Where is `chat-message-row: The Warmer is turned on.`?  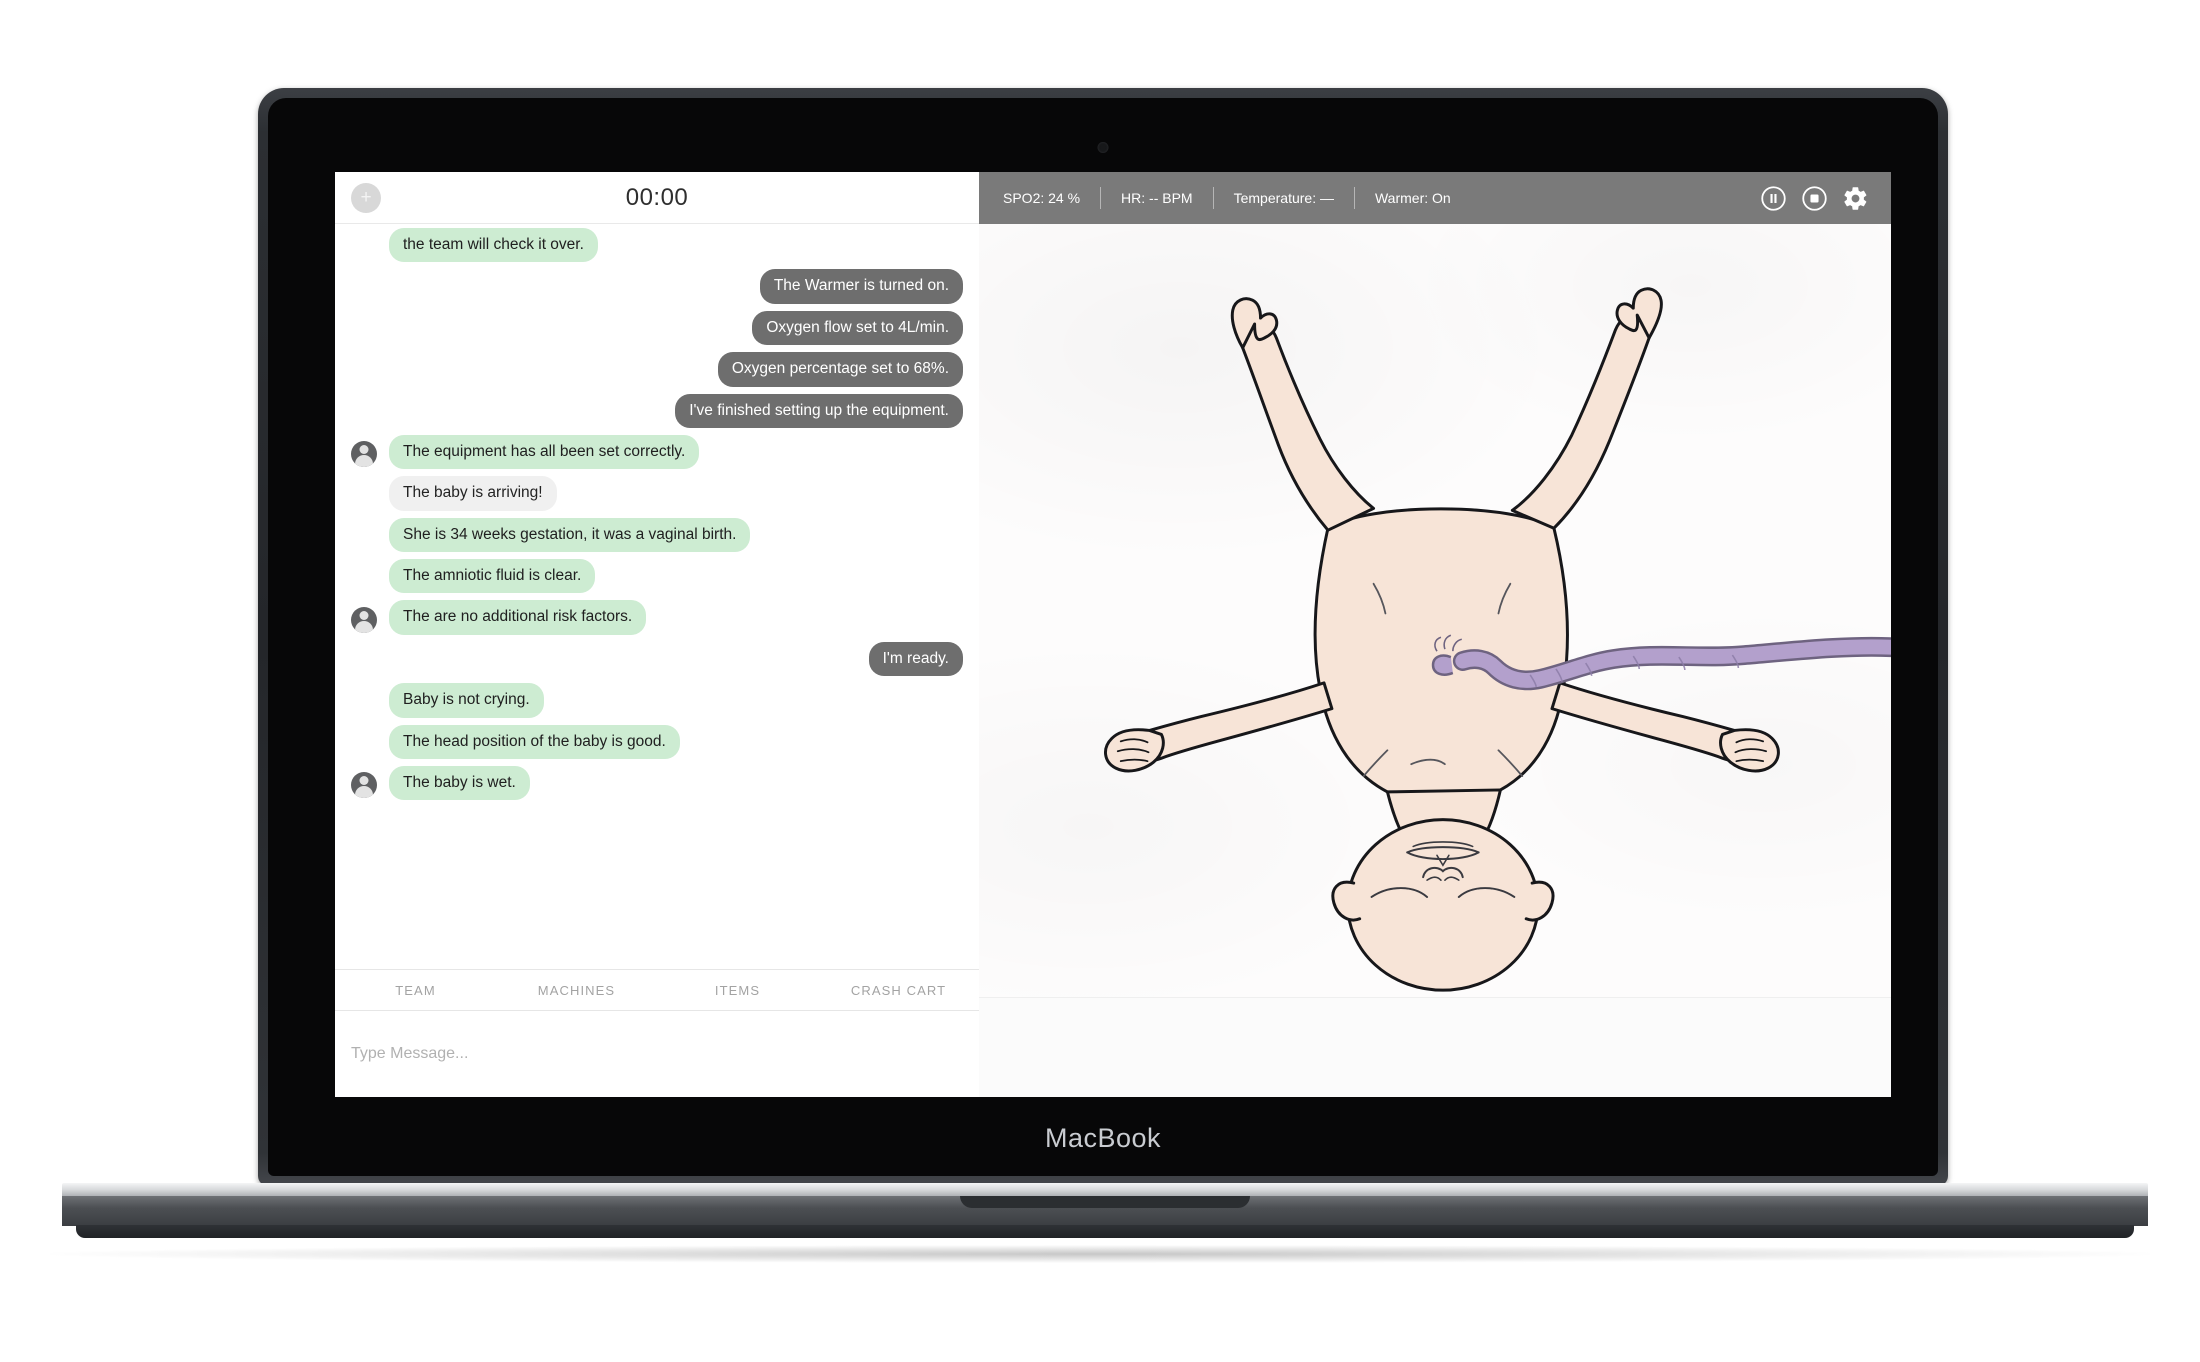
chat-message-row: The Warmer is turned on. is located at coordinates (657, 286).